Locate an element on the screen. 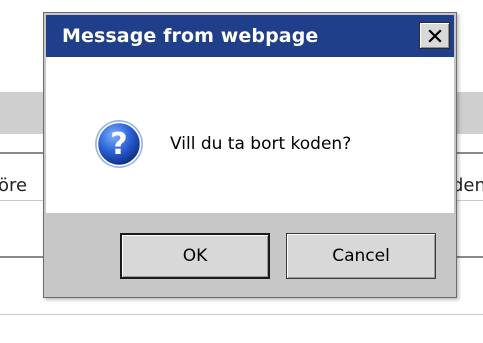  cancel-button: Cancel is located at coordinates (361, 256).